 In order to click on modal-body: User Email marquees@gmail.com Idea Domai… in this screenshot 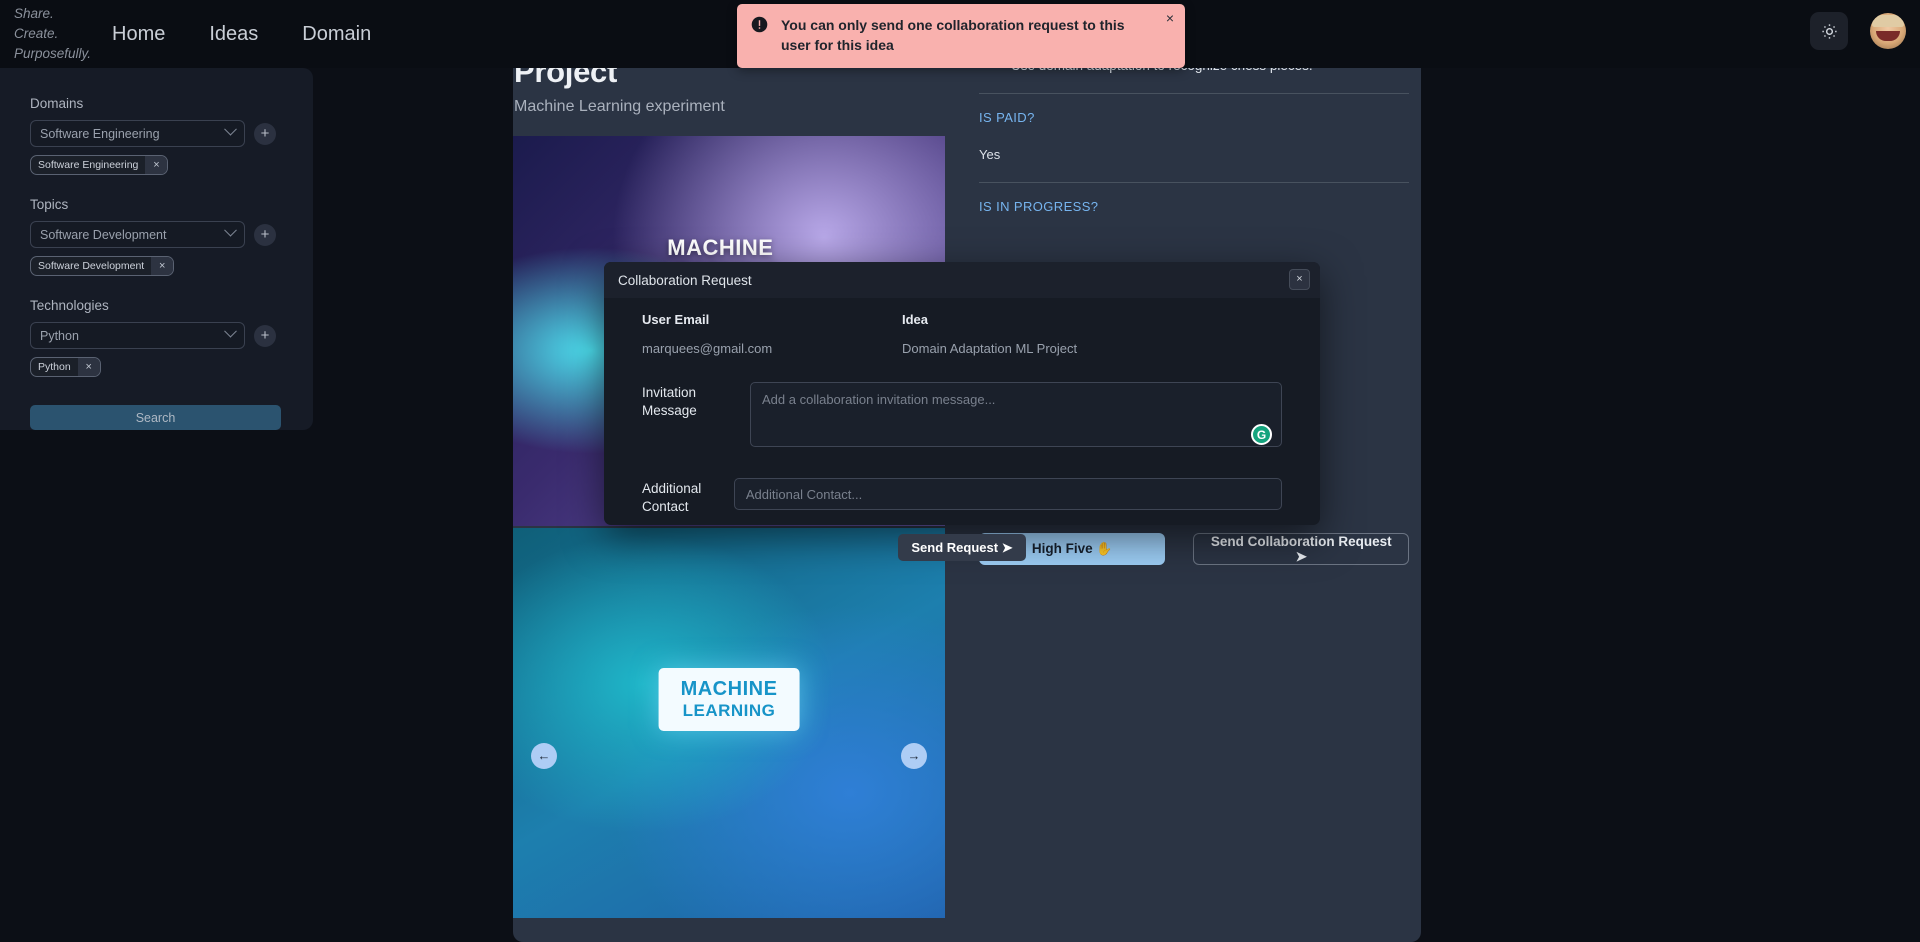, I will do `click(962, 430)`.